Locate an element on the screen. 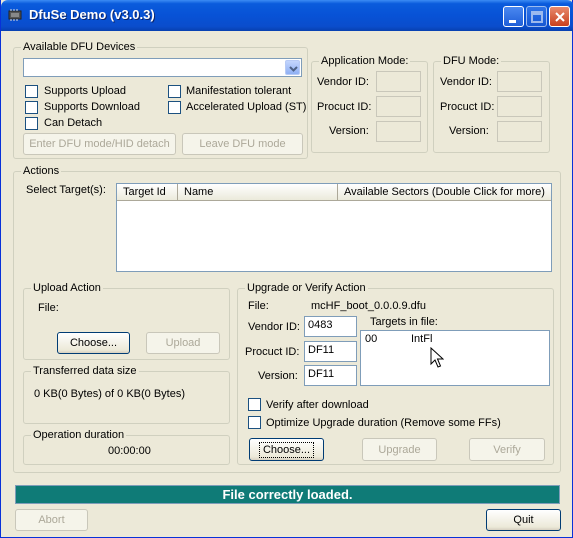  maximize-button is located at coordinates (536, 16).